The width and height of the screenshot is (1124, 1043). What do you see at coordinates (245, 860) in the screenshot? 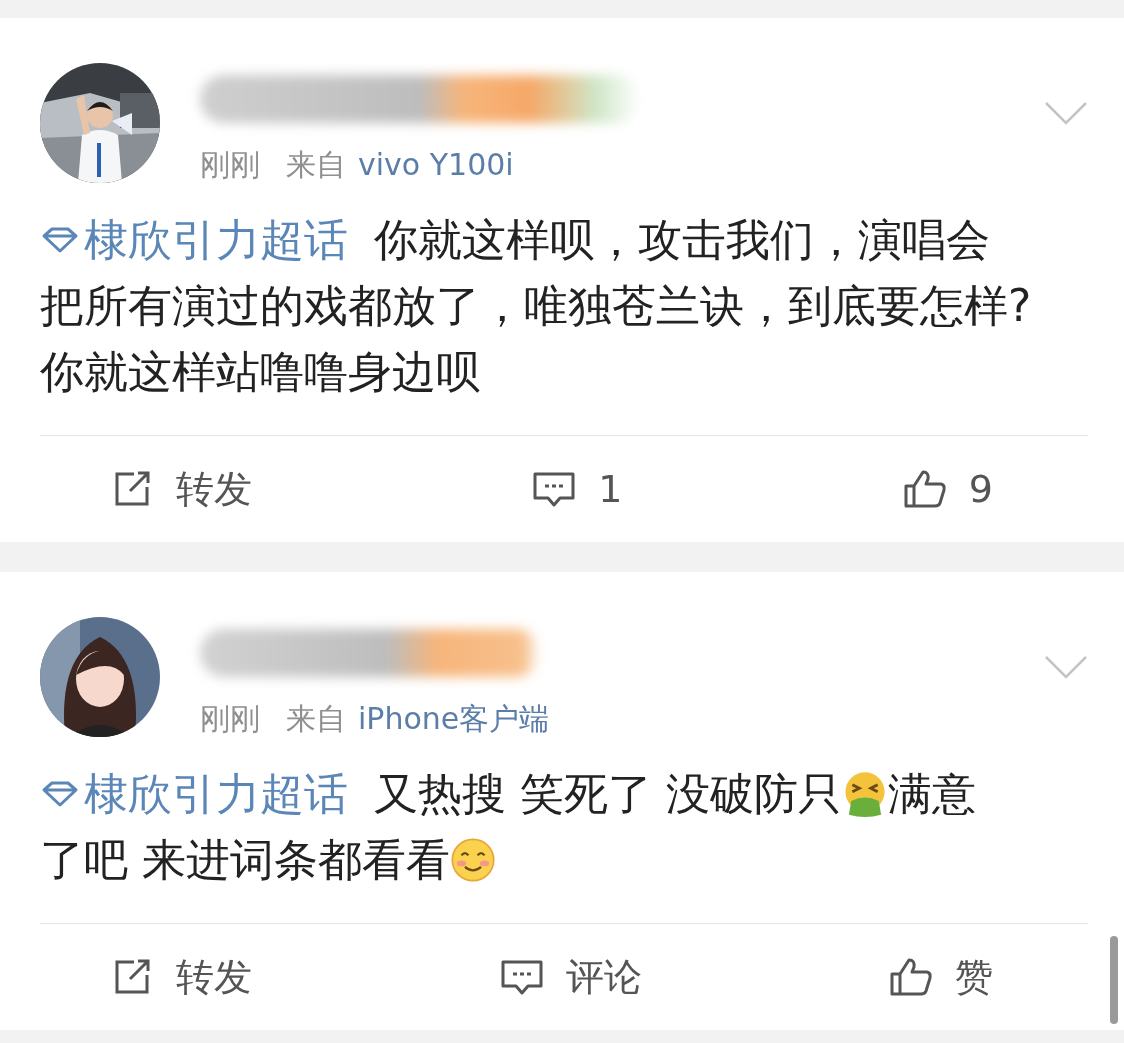
I see `post-text: 了吧 来进词条都看看` at bounding box center [245, 860].